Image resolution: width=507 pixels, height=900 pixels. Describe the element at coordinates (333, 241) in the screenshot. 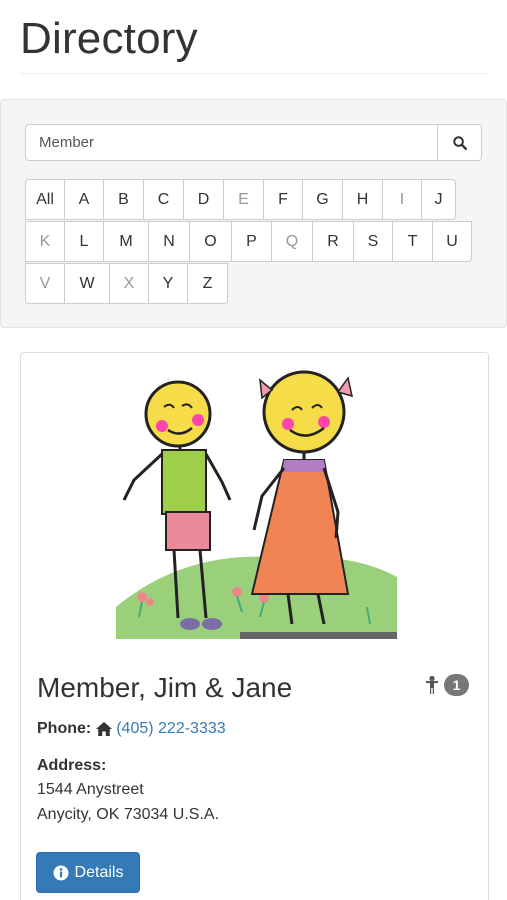

I see `letter-button-r: R` at that location.